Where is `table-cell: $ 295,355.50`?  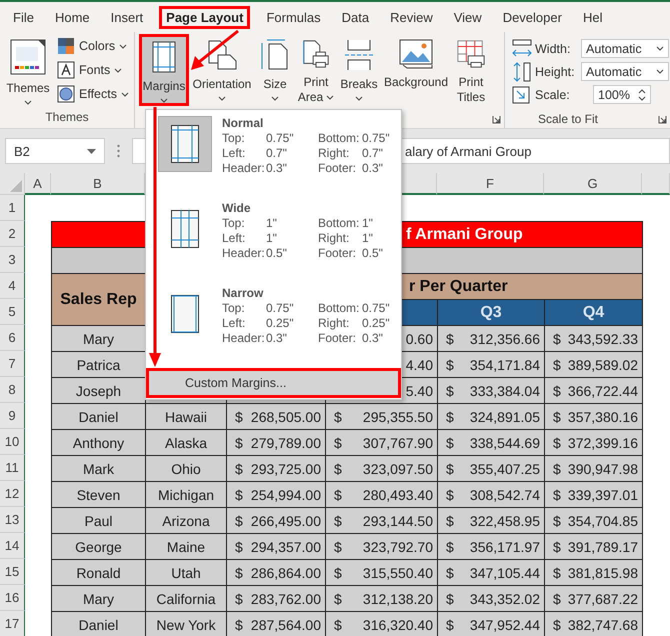
table-cell: $ 295,355.50 is located at coordinates (381, 416).